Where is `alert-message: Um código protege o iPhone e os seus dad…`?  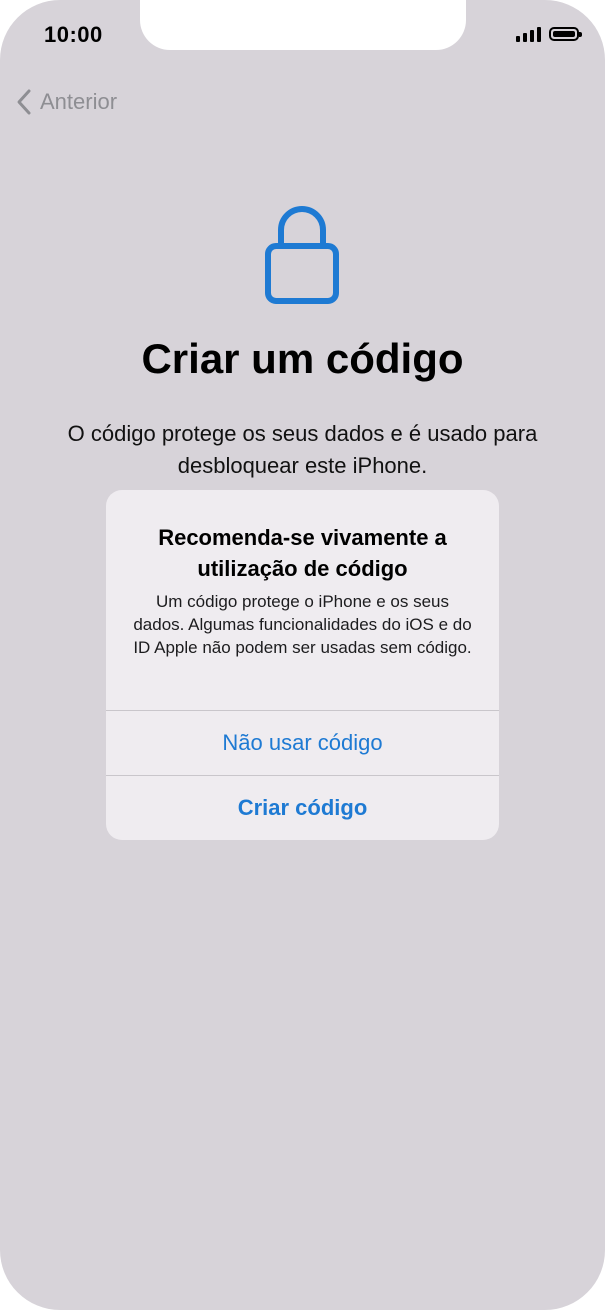 alert-message: Um código protege o iPhone e os seus dad… is located at coordinates (302, 624).